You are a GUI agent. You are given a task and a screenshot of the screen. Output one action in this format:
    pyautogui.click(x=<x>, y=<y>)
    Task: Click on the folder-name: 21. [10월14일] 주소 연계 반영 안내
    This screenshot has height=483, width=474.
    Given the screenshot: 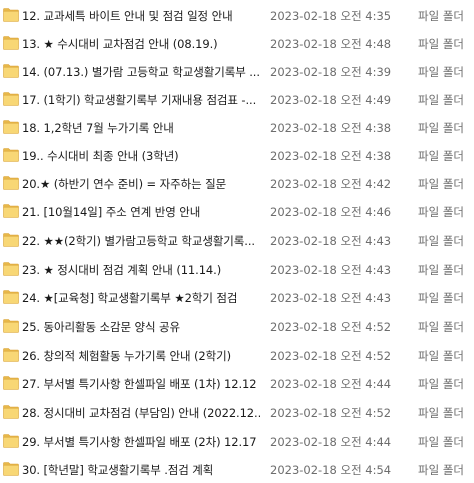 What is the action you would take?
    pyautogui.click(x=111, y=211)
    